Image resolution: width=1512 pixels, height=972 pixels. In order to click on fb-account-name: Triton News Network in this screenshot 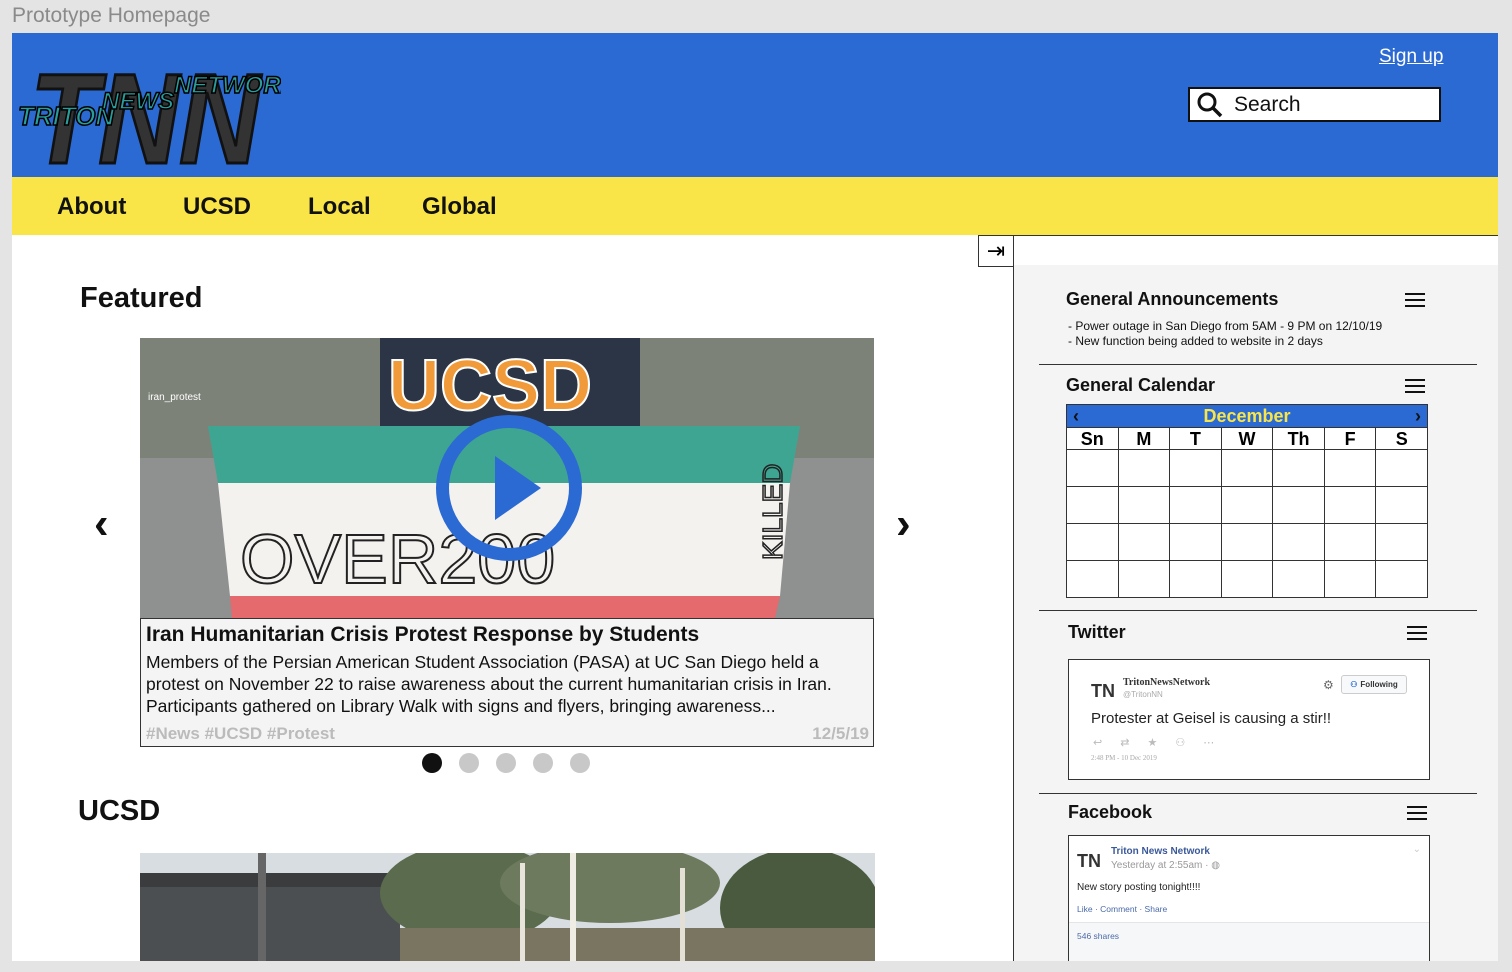, I will do `click(1160, 851)`.